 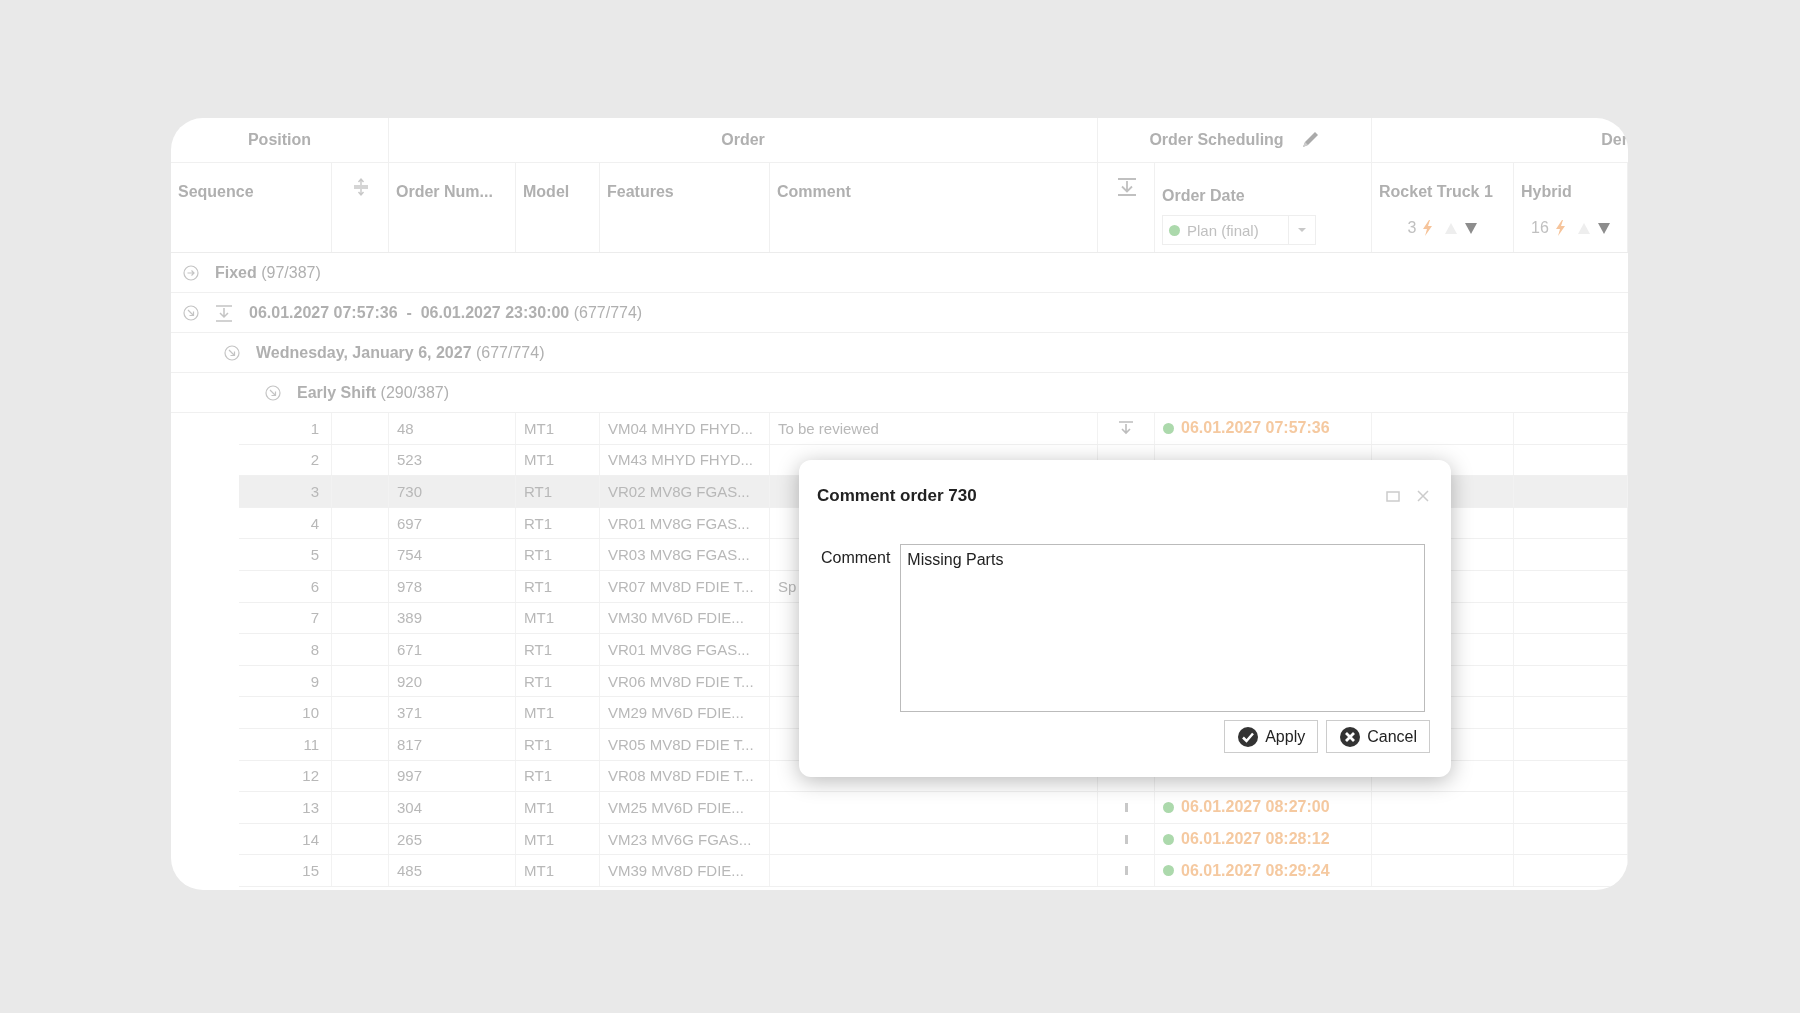 What do you see at coordinates (743, 140) in the screenshot?
I see `column-group-header: Order` at bounding box center [743, 140].